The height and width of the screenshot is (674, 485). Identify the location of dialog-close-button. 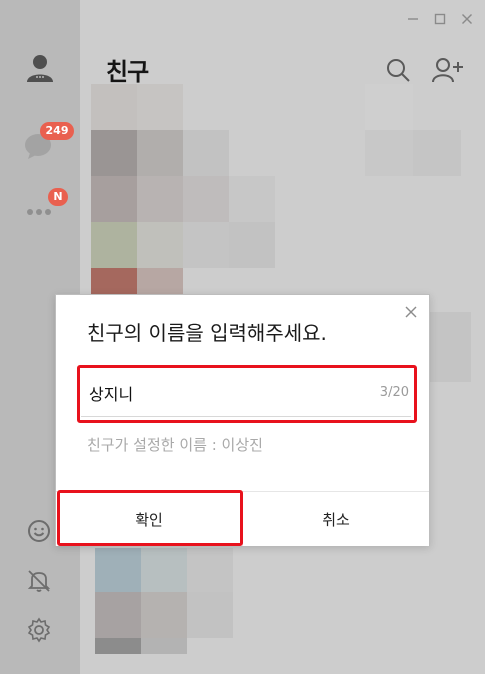
(411, 312).